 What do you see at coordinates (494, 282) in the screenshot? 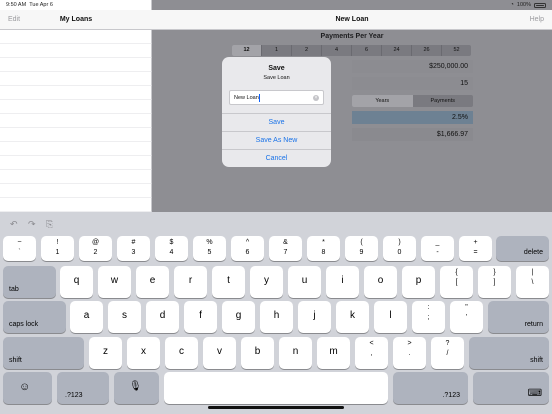
I see `key-symbol: }]` at bounding box center [494, 282].